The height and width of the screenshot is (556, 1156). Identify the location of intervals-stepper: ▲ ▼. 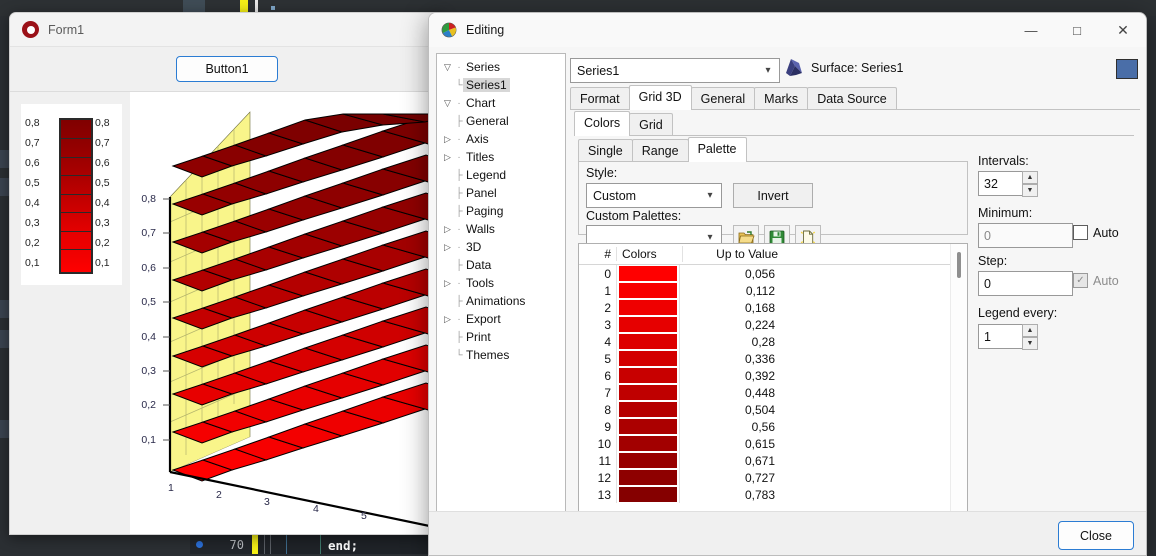
(1030, 184).